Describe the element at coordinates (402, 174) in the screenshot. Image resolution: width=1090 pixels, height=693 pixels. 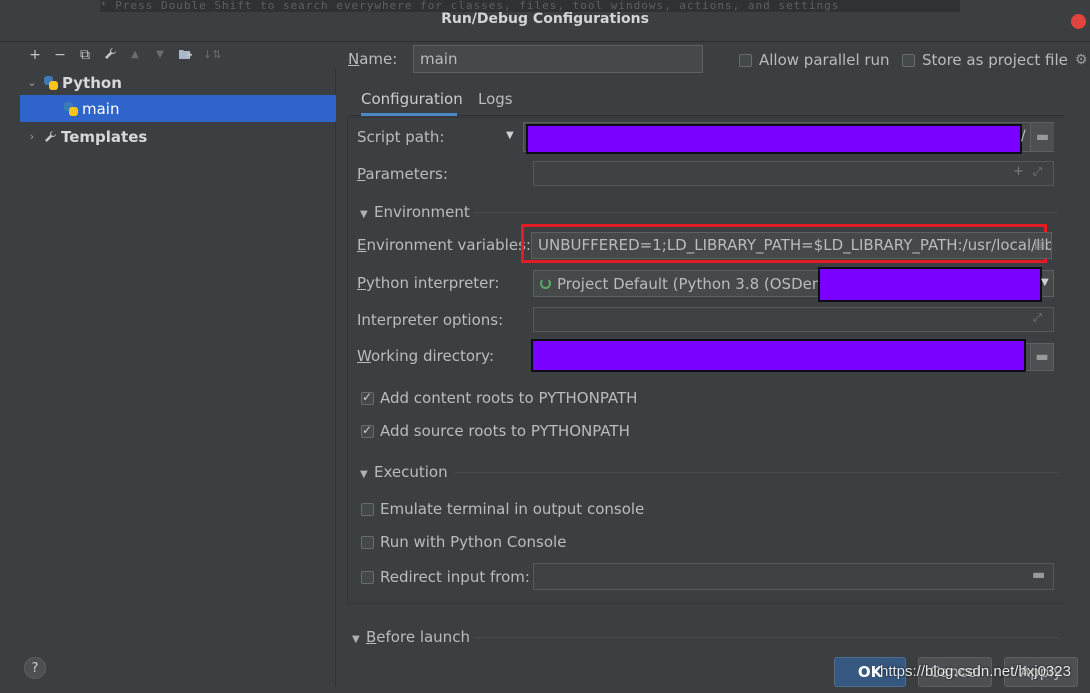
I see `parameters-label: Parameters:` at that location.